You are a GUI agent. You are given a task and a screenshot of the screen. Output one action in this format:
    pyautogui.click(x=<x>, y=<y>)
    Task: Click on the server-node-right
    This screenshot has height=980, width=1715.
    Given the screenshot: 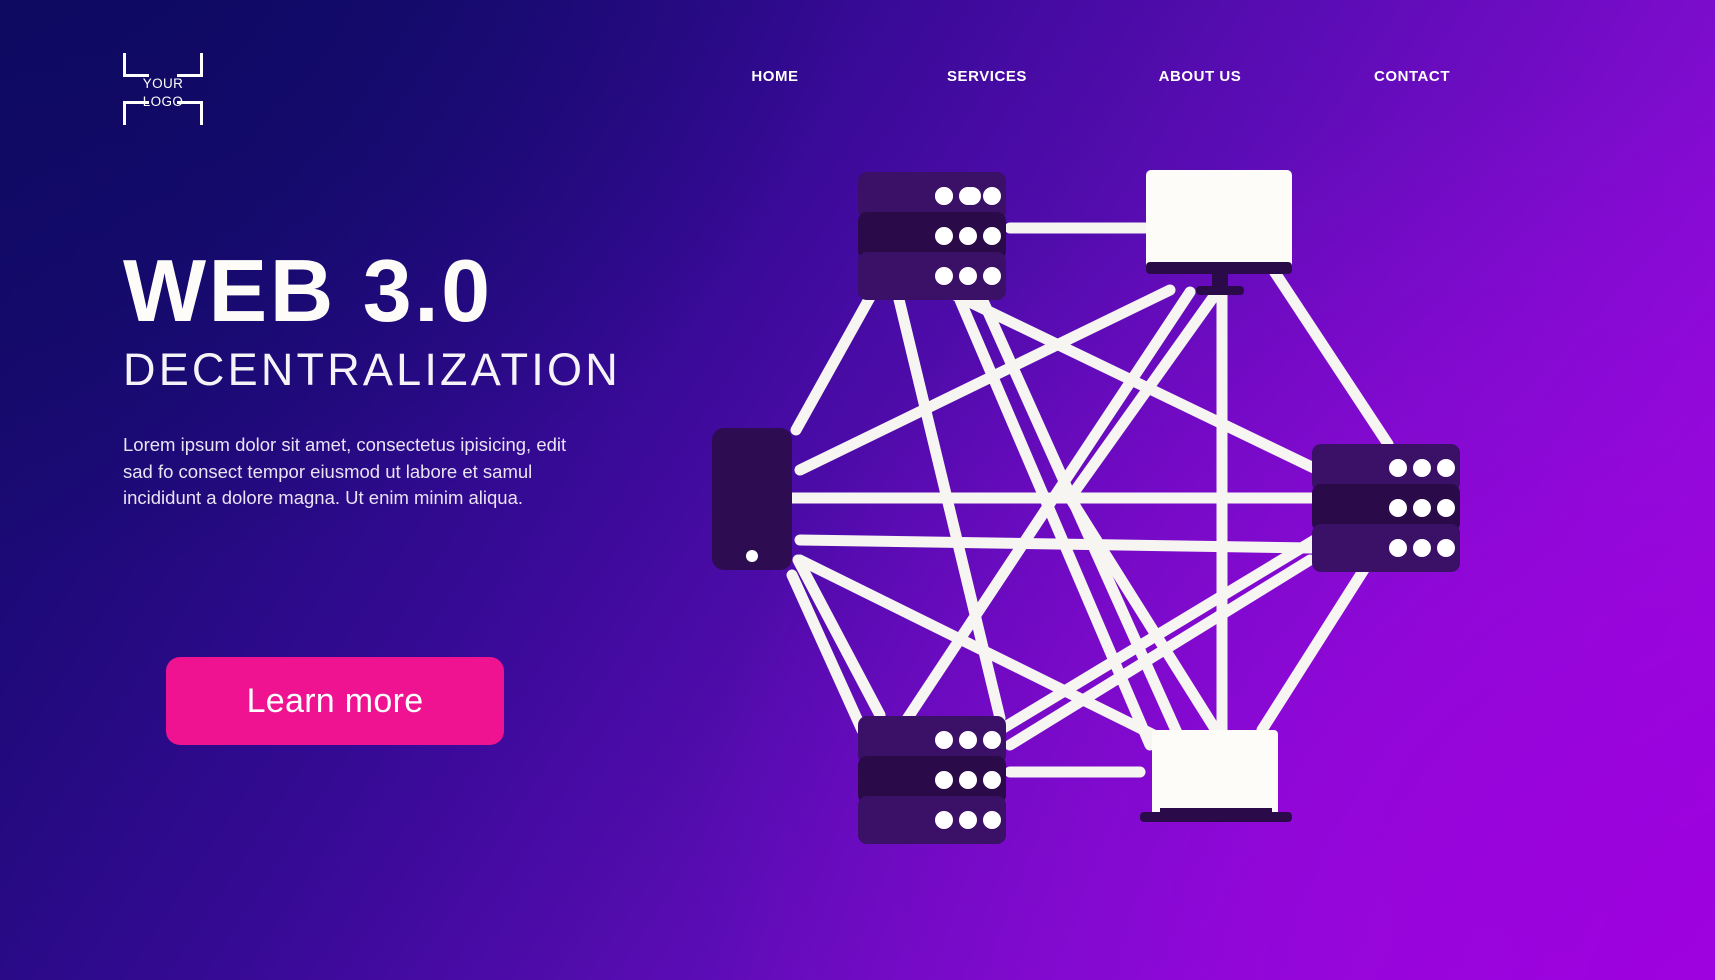 What is the action you would take?
    pyautogui.click(x=1386, y=508)
    